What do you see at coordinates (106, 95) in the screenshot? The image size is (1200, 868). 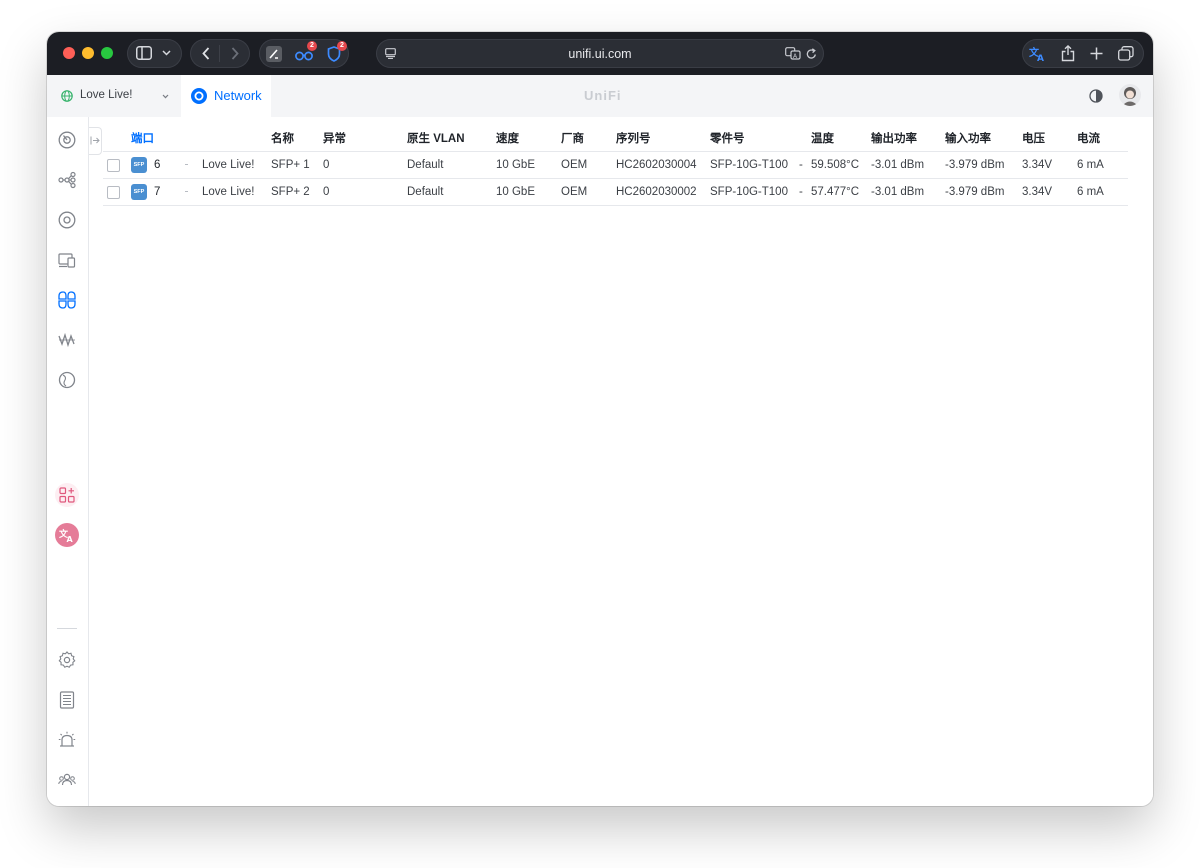 I see `site-name: Love Live!` at bounding box center [106, 95].